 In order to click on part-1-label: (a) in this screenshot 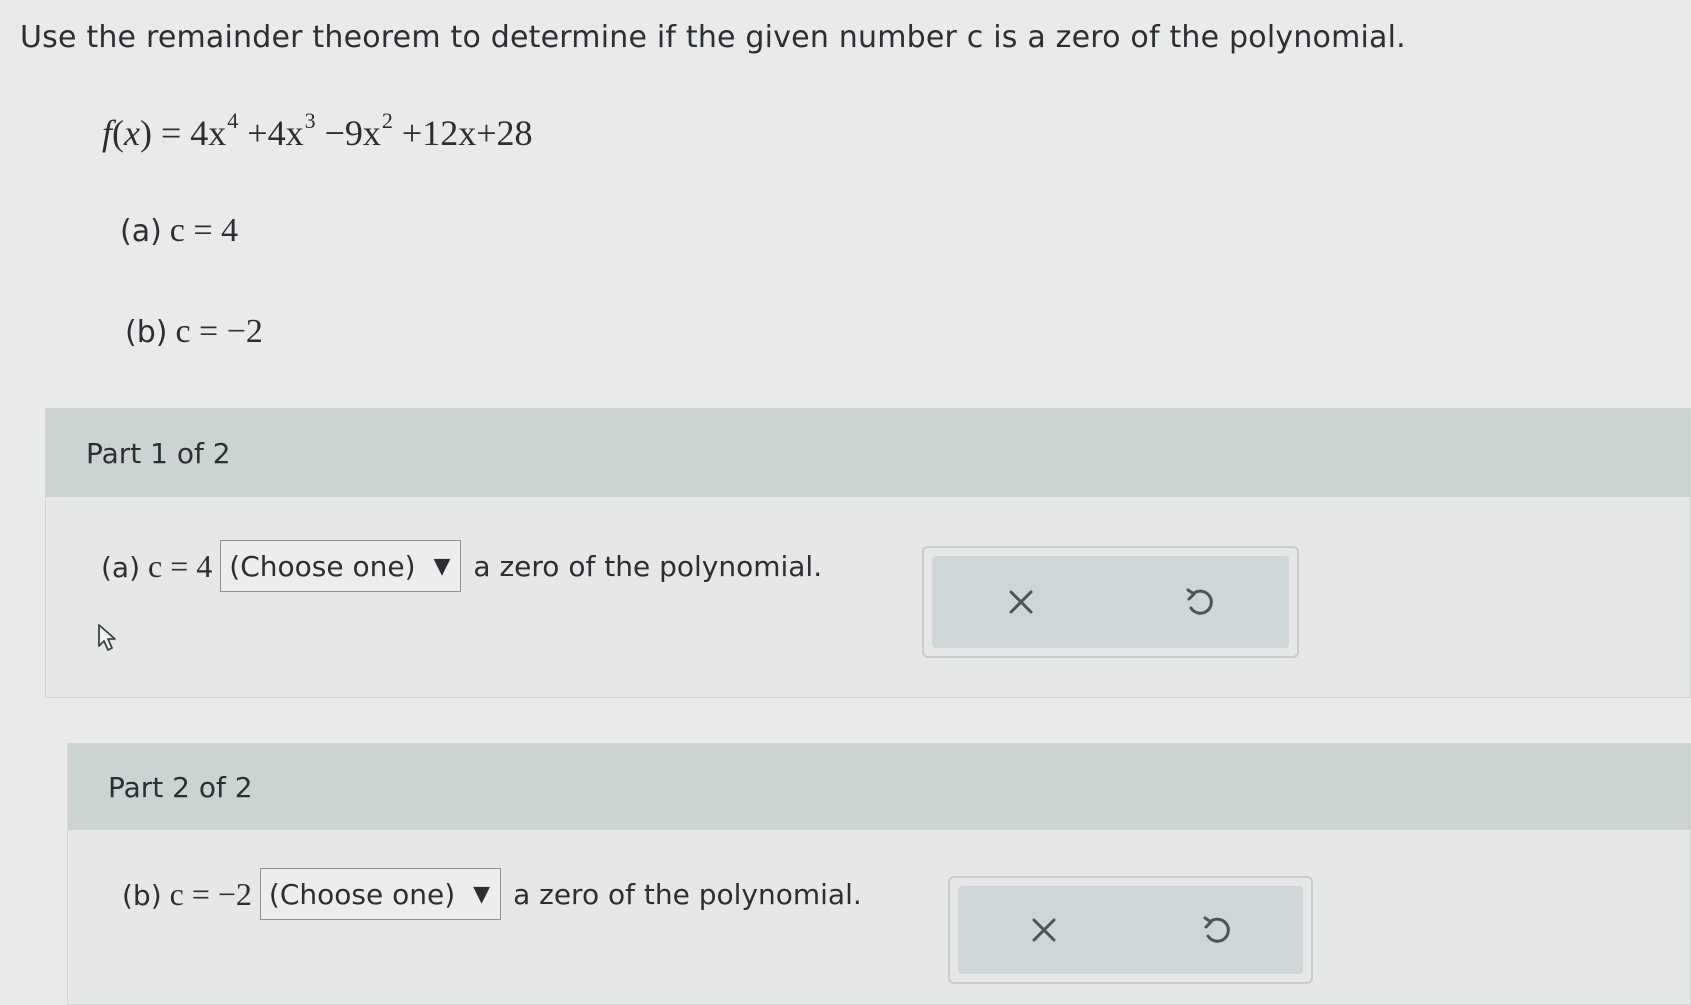, I will do `click(121, 567)`.